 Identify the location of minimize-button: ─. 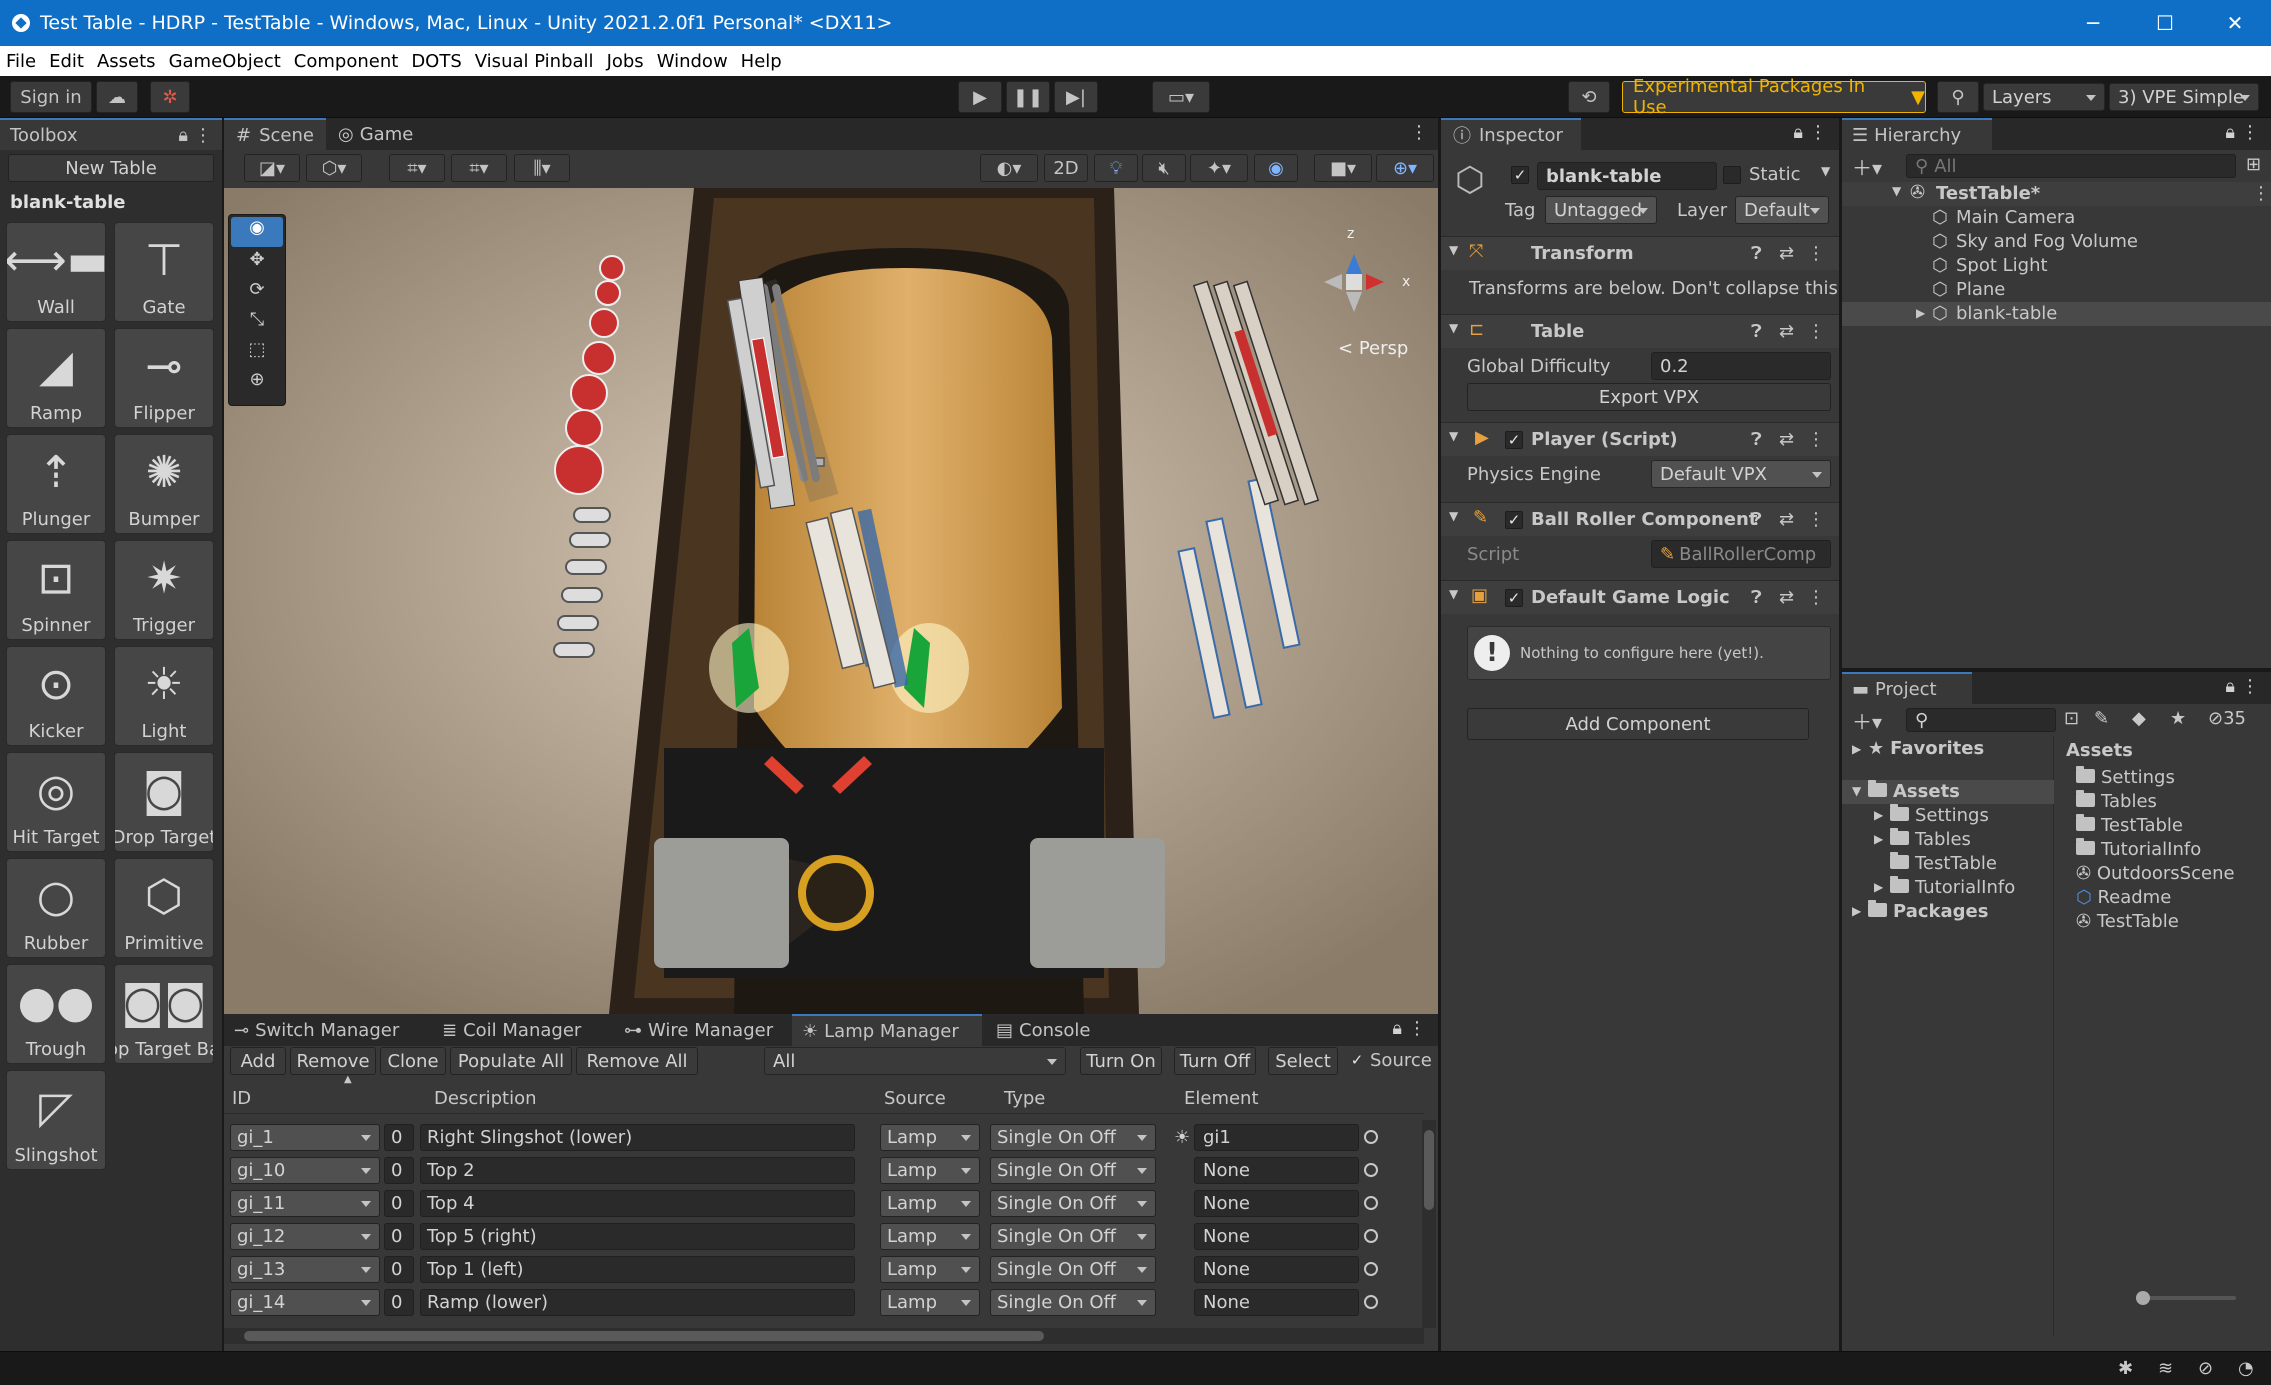
(2093, 23).